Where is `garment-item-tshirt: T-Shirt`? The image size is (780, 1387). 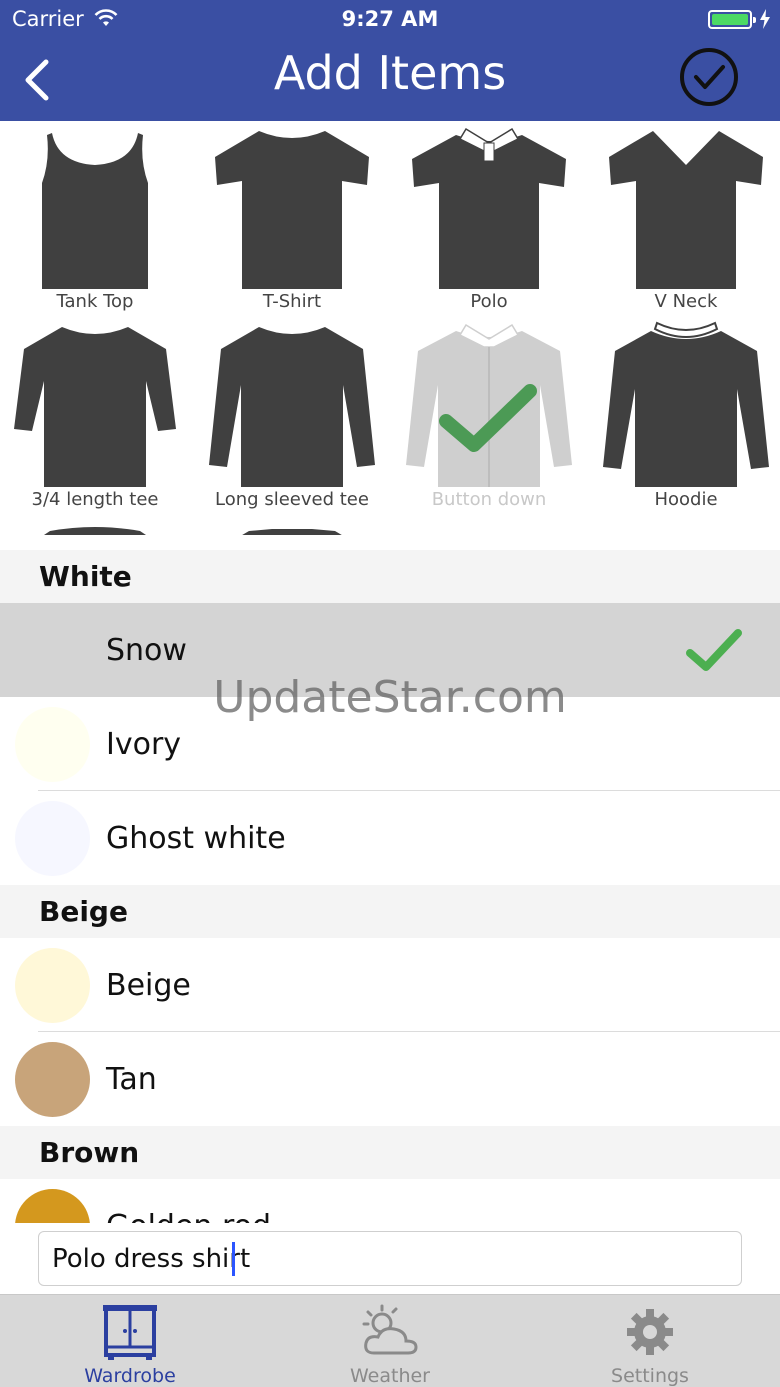
garment-item-tshirt: T-Shirt is located at coordinates (292, 220).